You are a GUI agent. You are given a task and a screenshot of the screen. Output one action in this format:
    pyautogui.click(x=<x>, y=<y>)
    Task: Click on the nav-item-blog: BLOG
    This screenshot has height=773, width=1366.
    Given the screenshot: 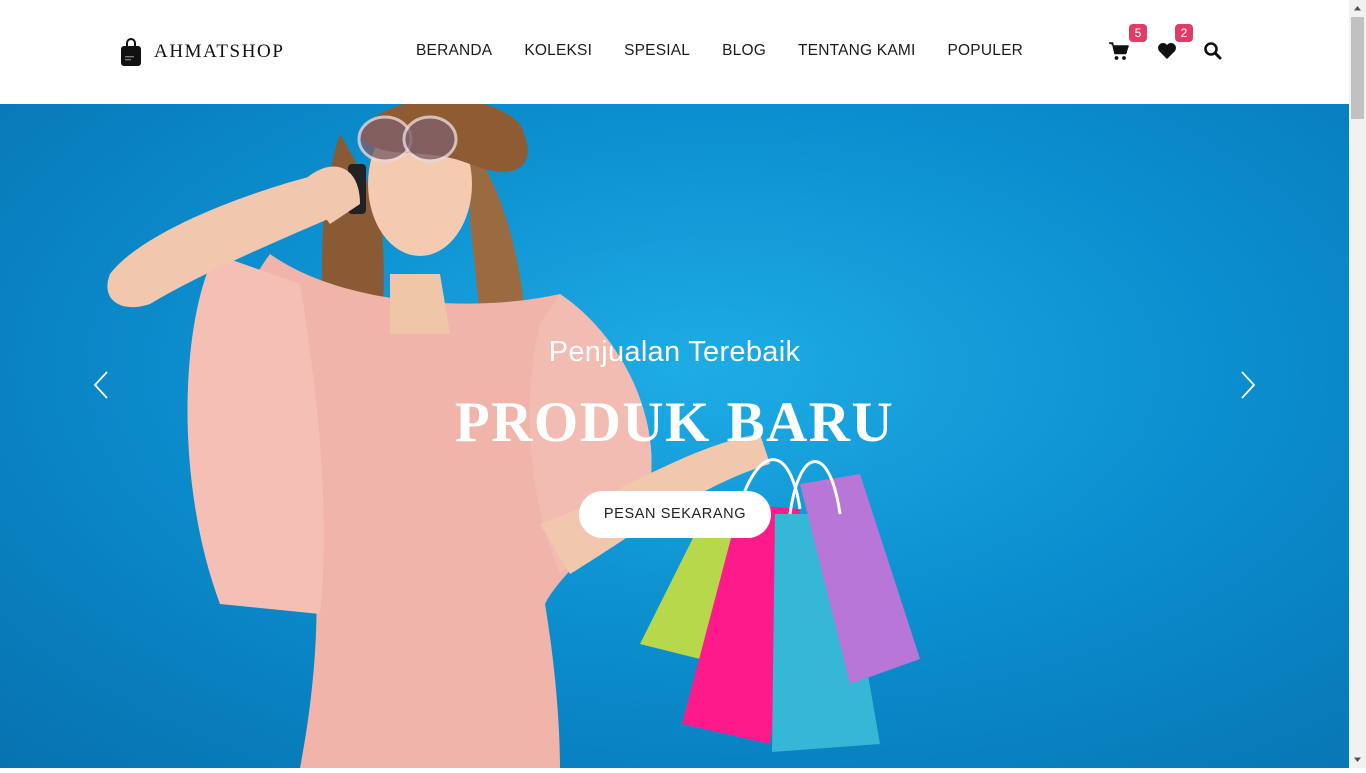 What is the action you would take?
    pyautogui.click(x=744, y=51)
    